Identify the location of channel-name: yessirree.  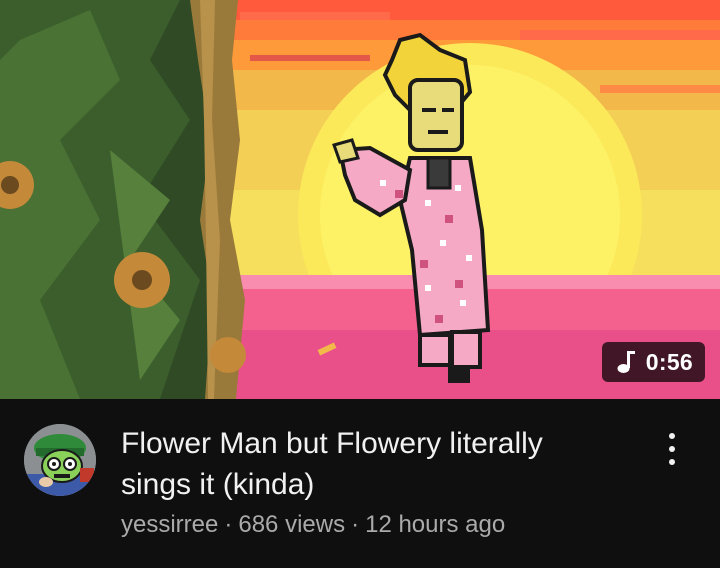
(169, 524).